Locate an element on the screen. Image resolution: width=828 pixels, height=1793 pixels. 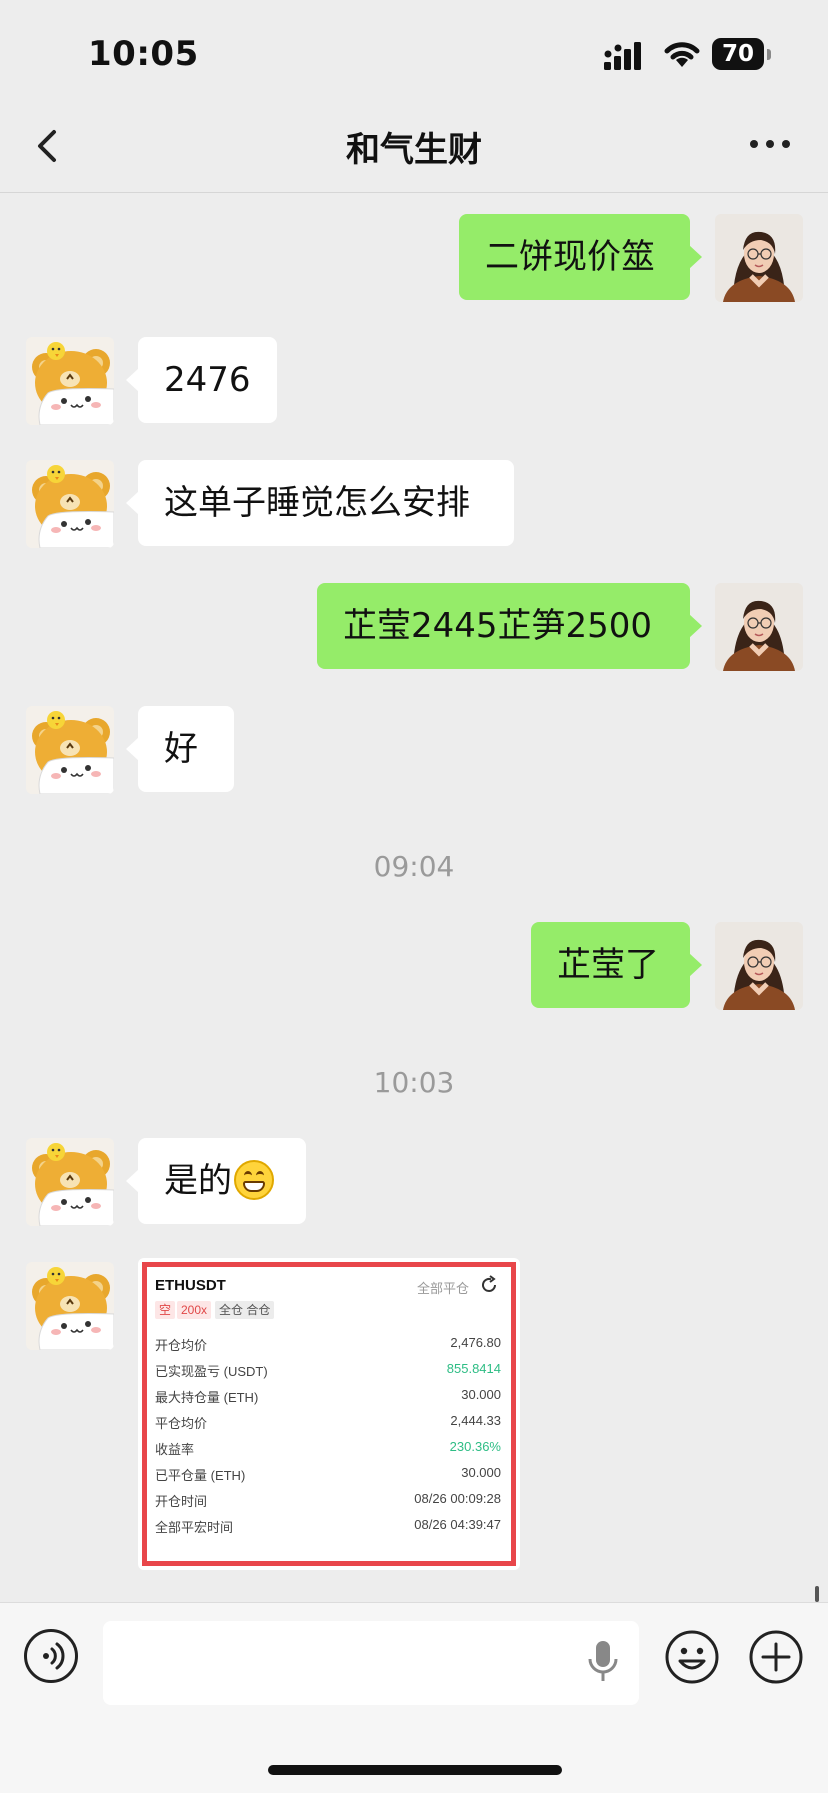
row-value: 08/26 04:39:47 is located at coordinates (457, 1524).